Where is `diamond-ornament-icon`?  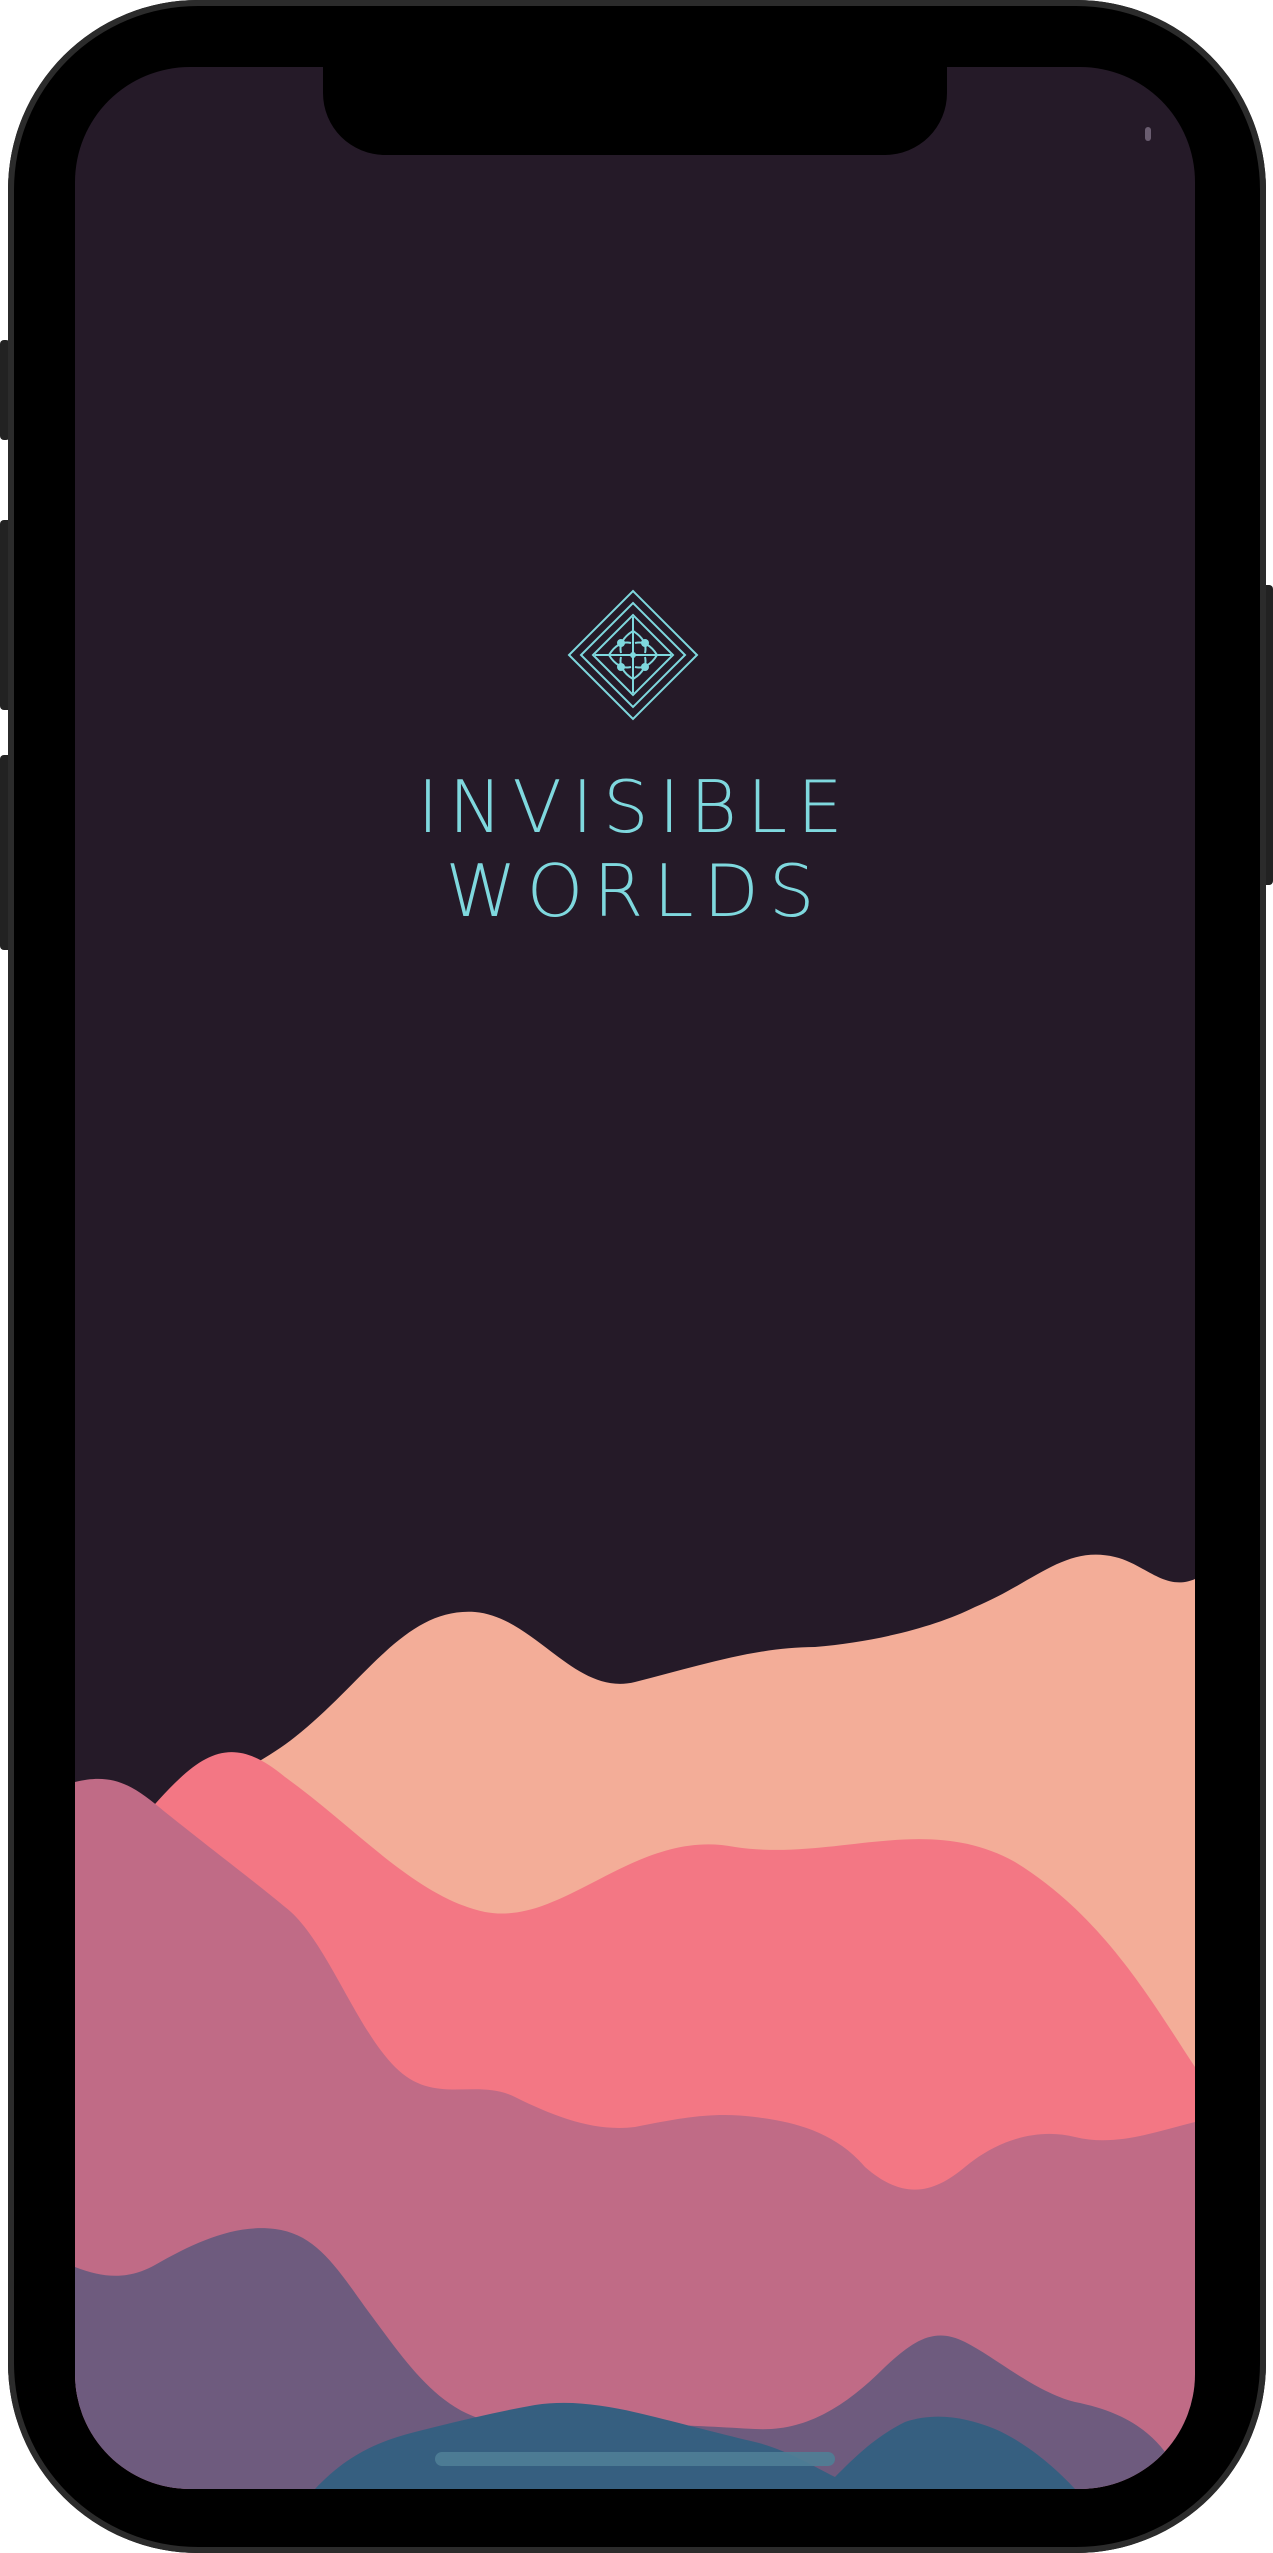
diamond-ornament-icon is located at coordinates (633, 655).